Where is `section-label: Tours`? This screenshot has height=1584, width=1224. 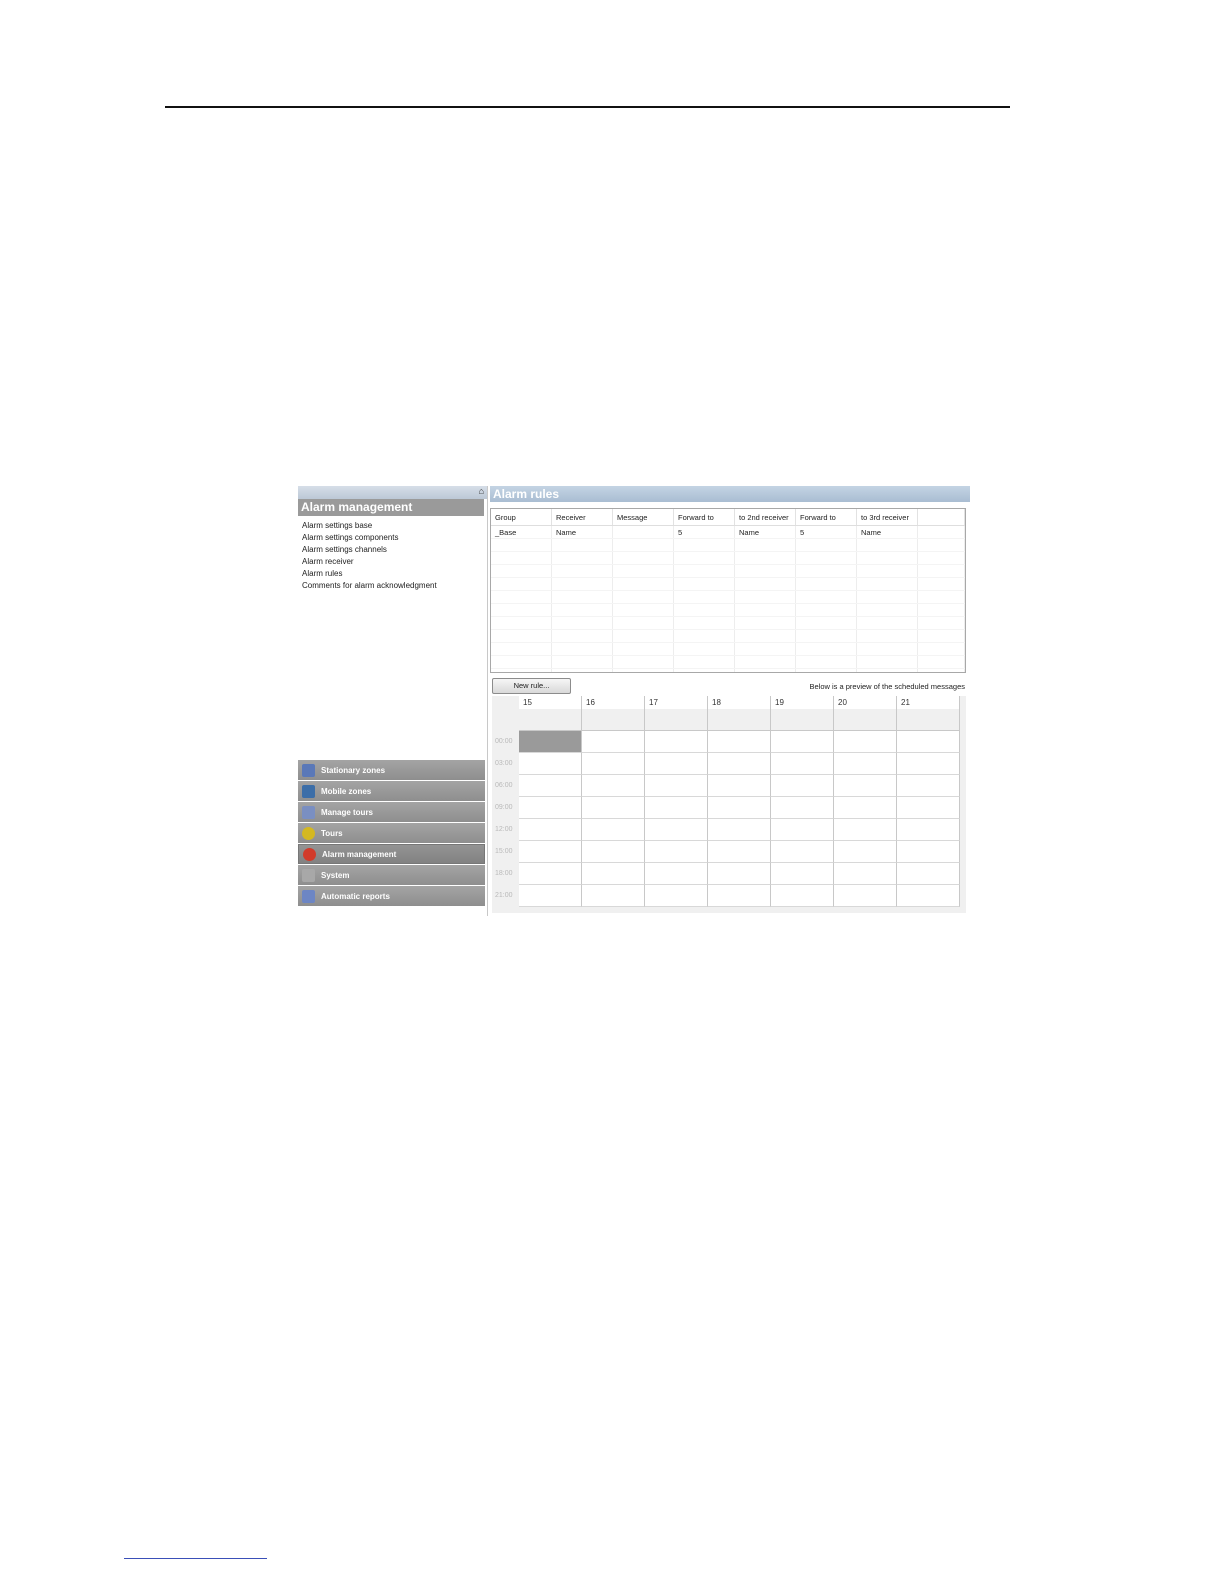 section-label: Tours is located at coordinates (332, 833).